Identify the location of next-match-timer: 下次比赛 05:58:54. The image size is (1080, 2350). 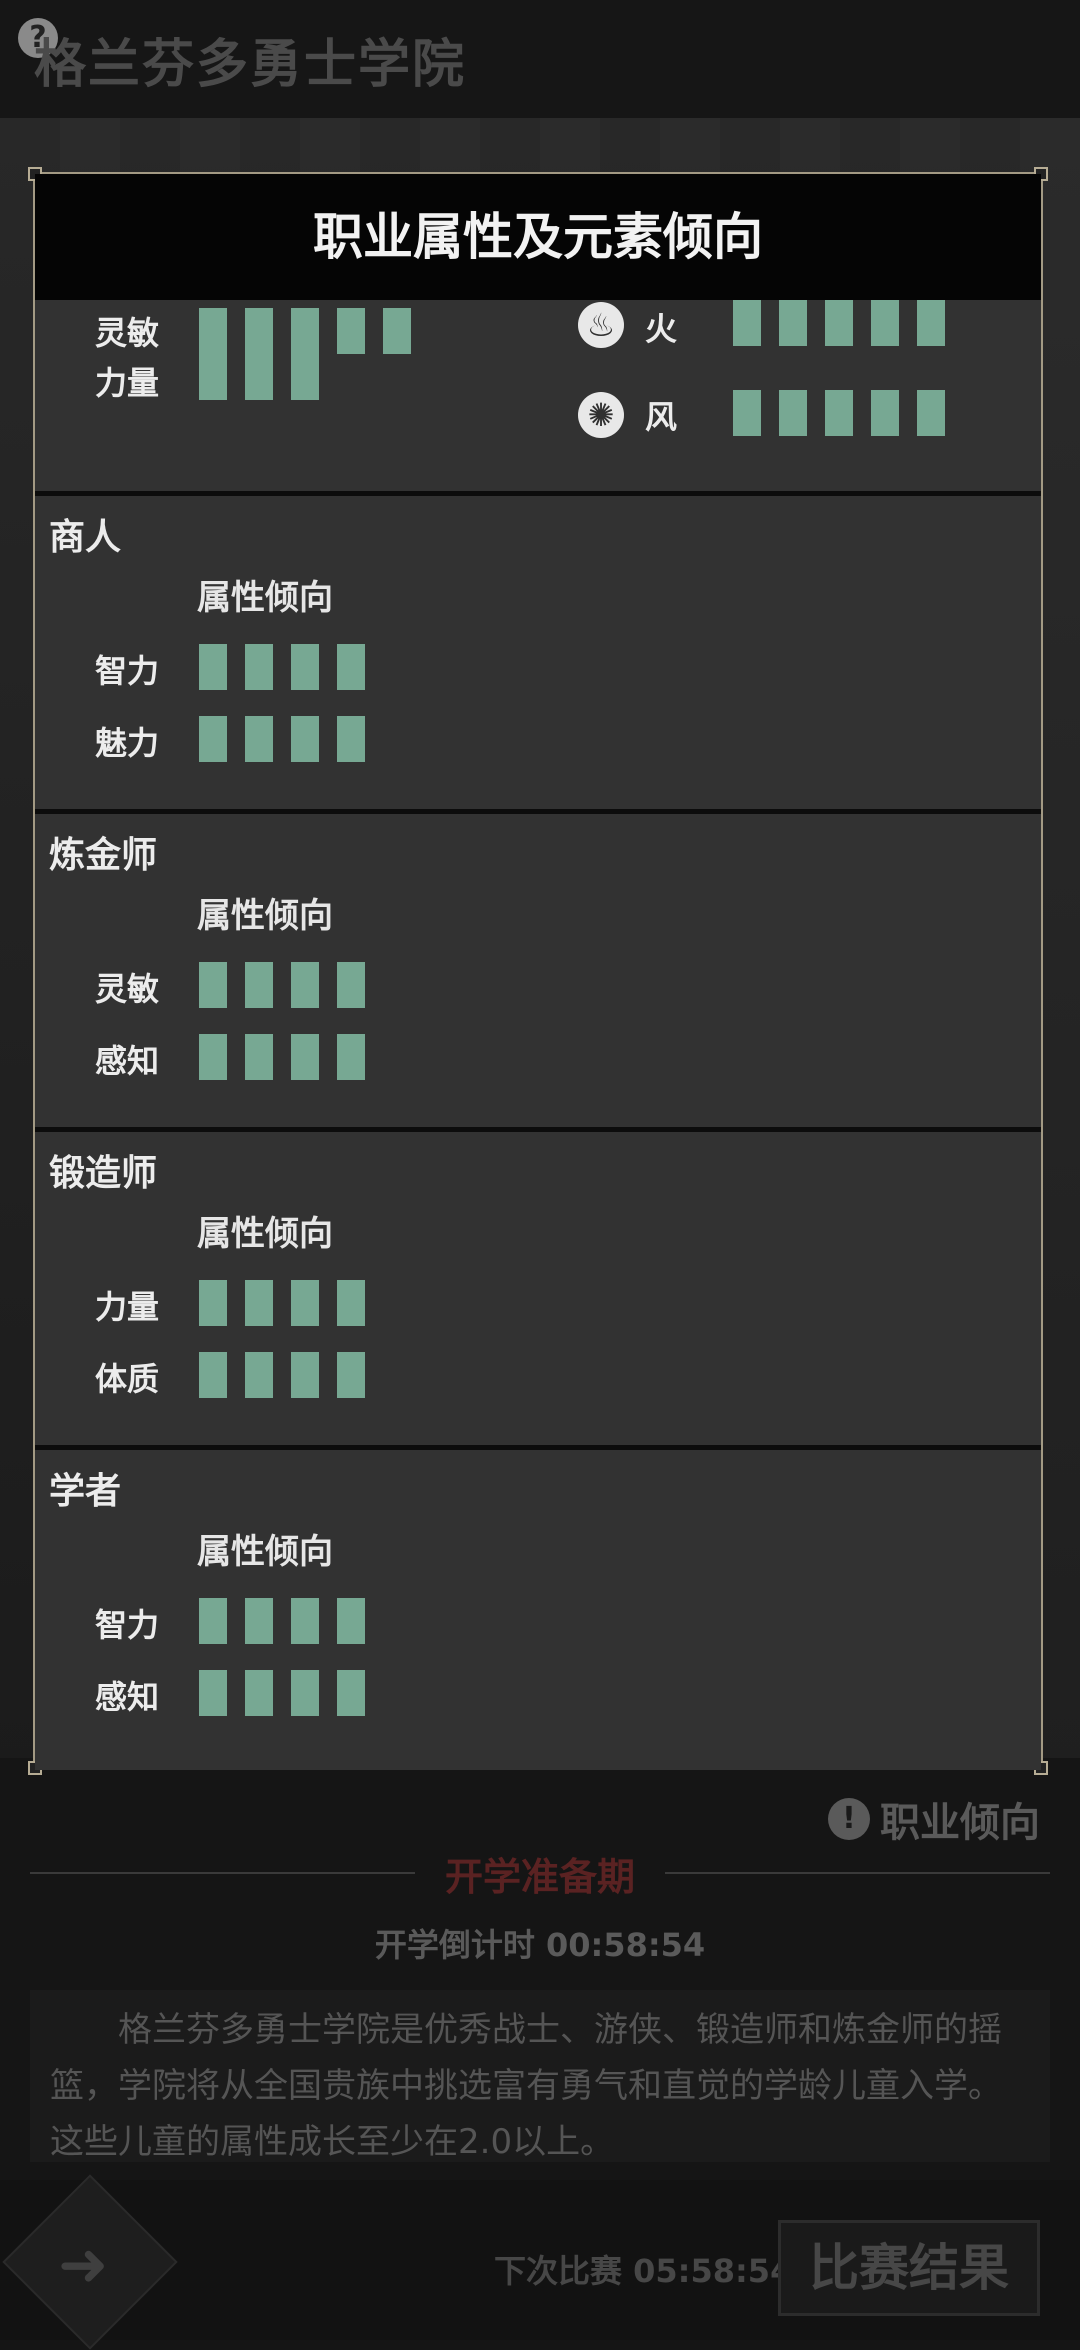
(643, 2271).